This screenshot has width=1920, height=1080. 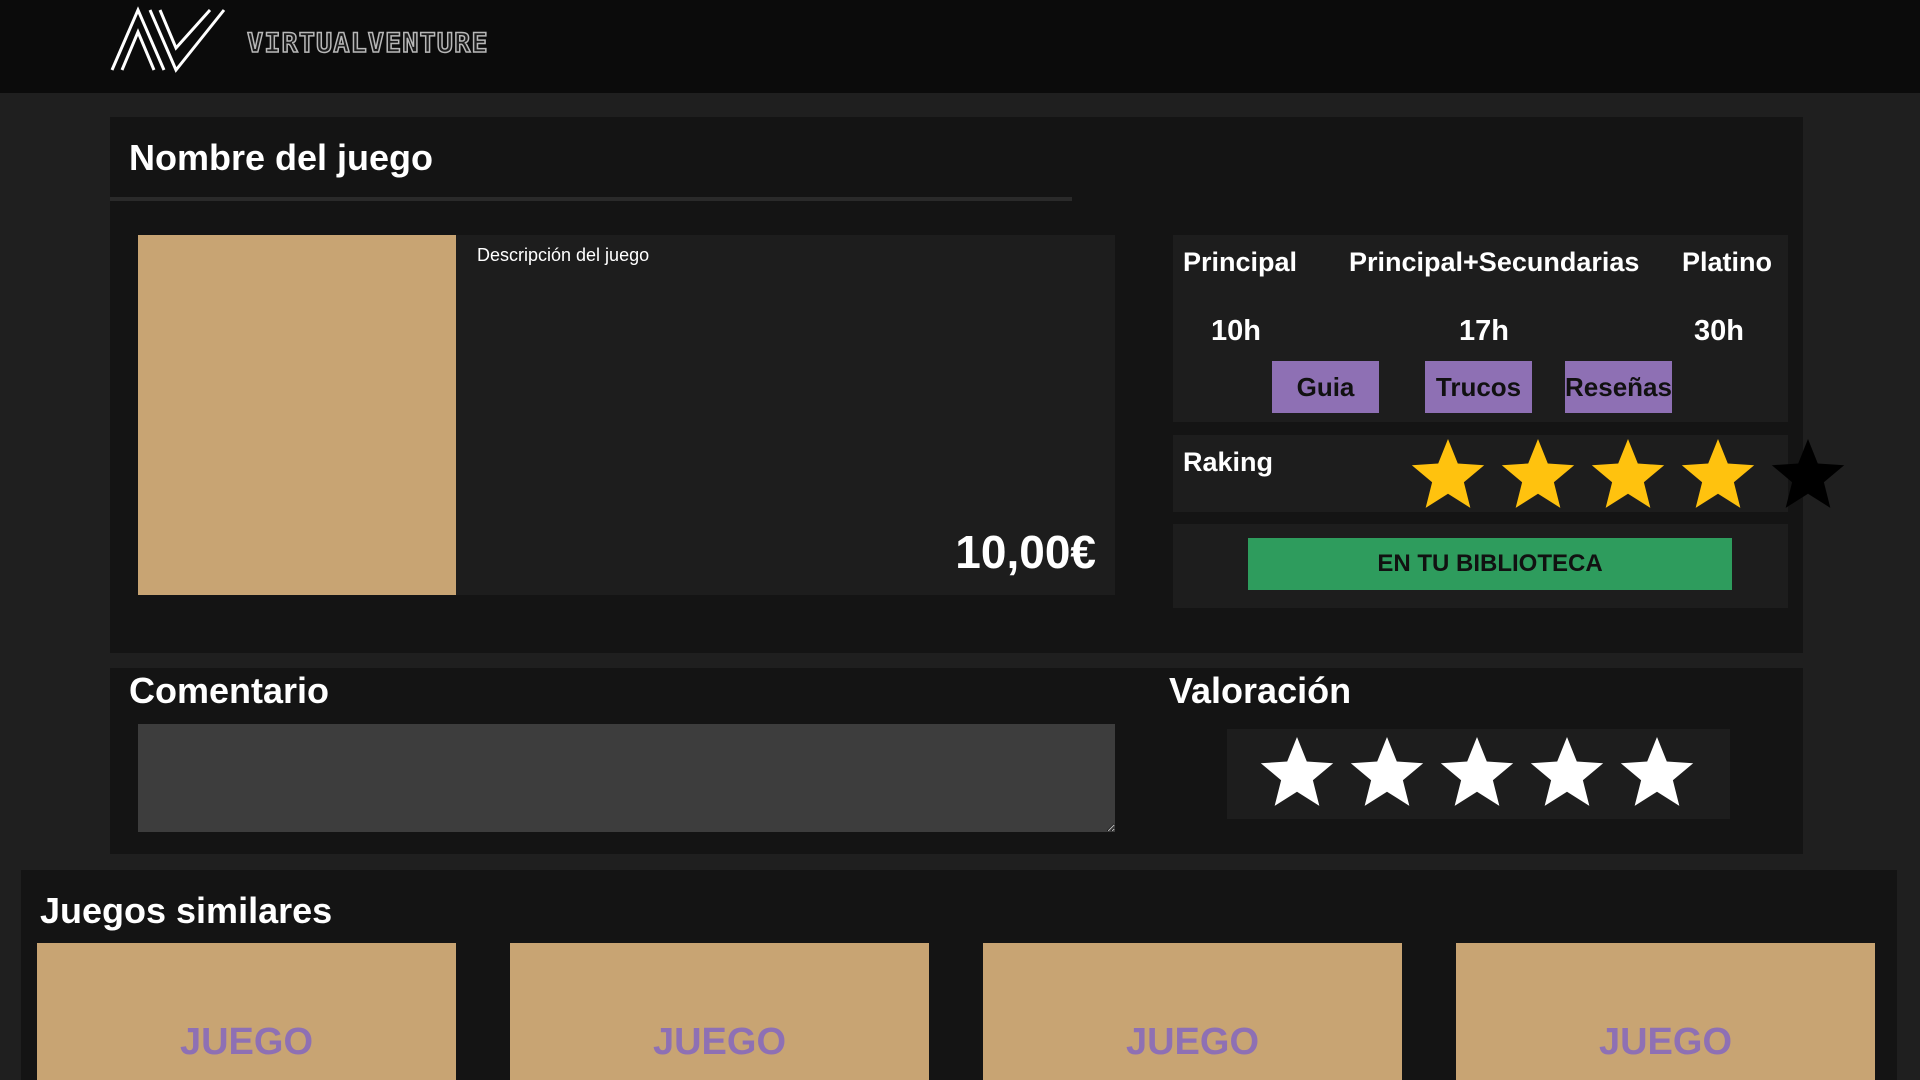 I want to click on stat-value-main: 10h, so click(x=1236, y=331).